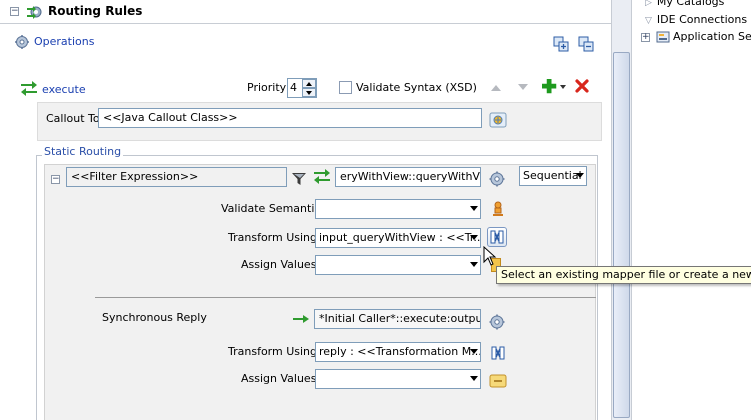 The height and width of the screenshot is (420, 751). Describe the element at coordinates (176, 177) in the screenshot. I see `filter-expression-field: <<Filter Expression>>` at that location.